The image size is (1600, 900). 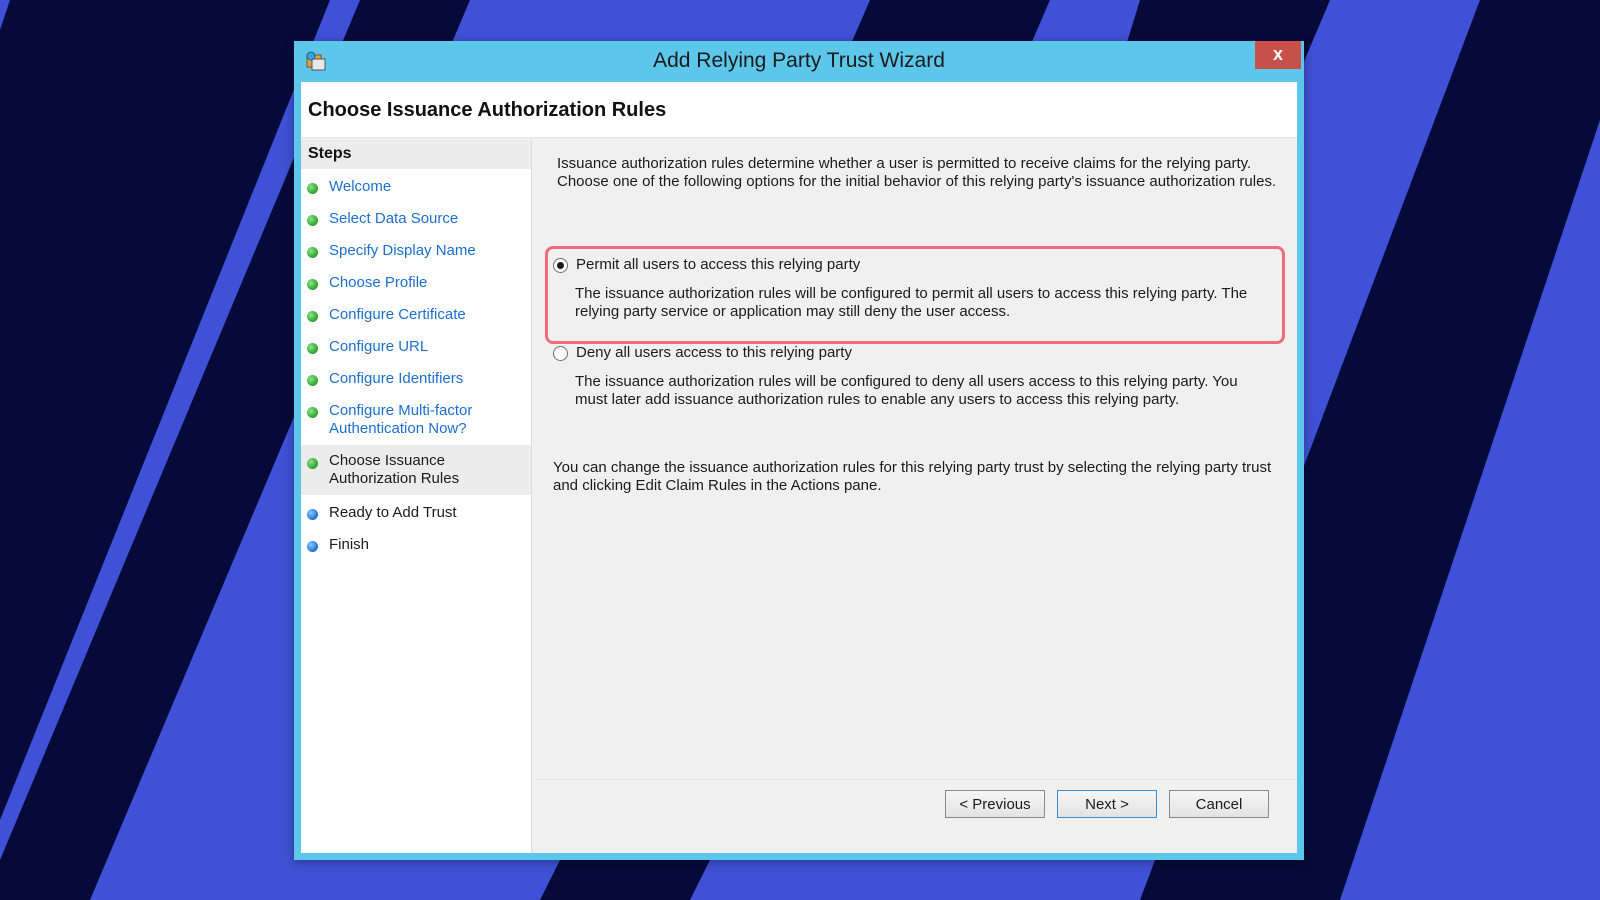 I want to click on step-label: Configure URL, so click(x=379, y=346).